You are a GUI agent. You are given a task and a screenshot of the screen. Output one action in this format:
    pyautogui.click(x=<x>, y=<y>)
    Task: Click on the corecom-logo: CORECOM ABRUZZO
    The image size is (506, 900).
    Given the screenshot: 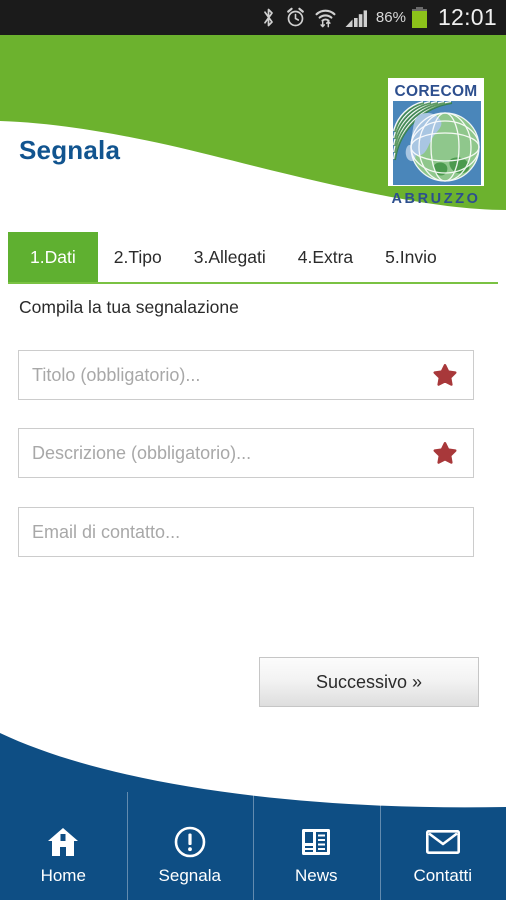 What is the action you would take?
    pyautogui.click(x=436, y=142)
    